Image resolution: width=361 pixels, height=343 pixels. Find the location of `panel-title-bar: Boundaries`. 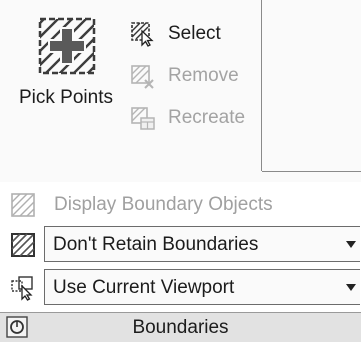

panel-title-bar: Boundaries is located at coordinates (180, 327).